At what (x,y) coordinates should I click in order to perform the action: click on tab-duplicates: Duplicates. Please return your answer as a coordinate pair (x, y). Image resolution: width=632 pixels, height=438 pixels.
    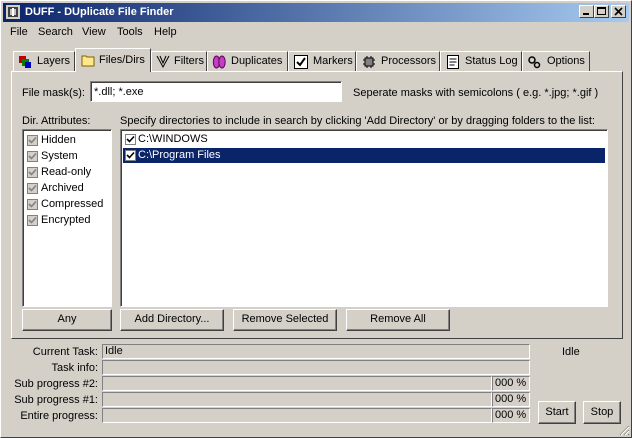
    Looking at the image, I should click on (247, 61).